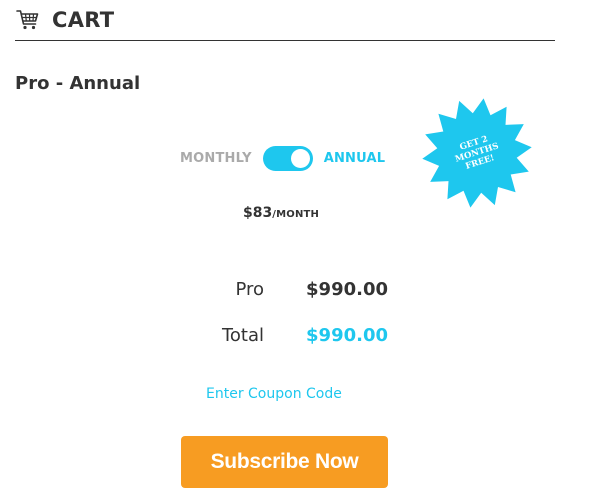 This screenshot has width=596, height=493. What do you see at coordinates (347, 289) in the screenshot?
I see `item-price: $990.00` at bounding box center [347, 289].